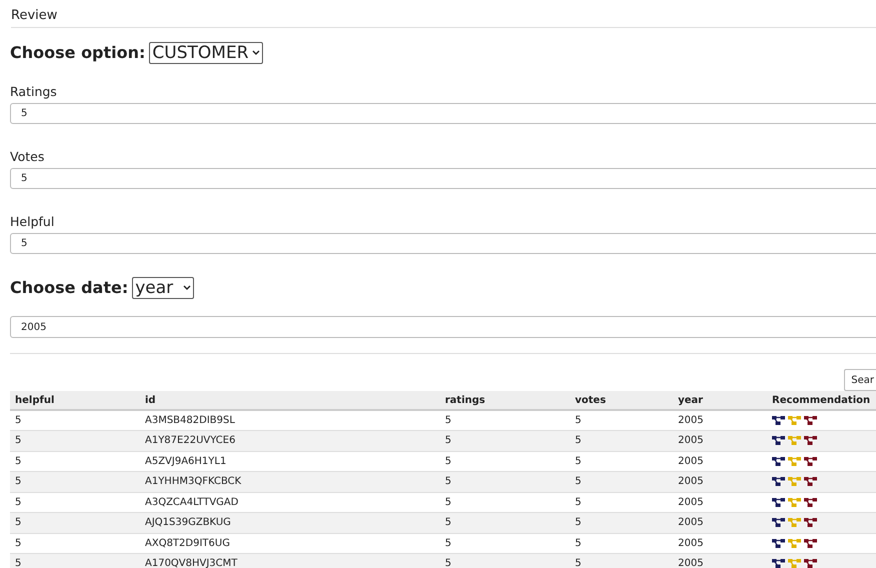 This screenshot has width=876, height=568. What do you see at coordinates (33, 222) in the screenshot?
I see `field-label: Helpful` at bounding box center [33, 222].